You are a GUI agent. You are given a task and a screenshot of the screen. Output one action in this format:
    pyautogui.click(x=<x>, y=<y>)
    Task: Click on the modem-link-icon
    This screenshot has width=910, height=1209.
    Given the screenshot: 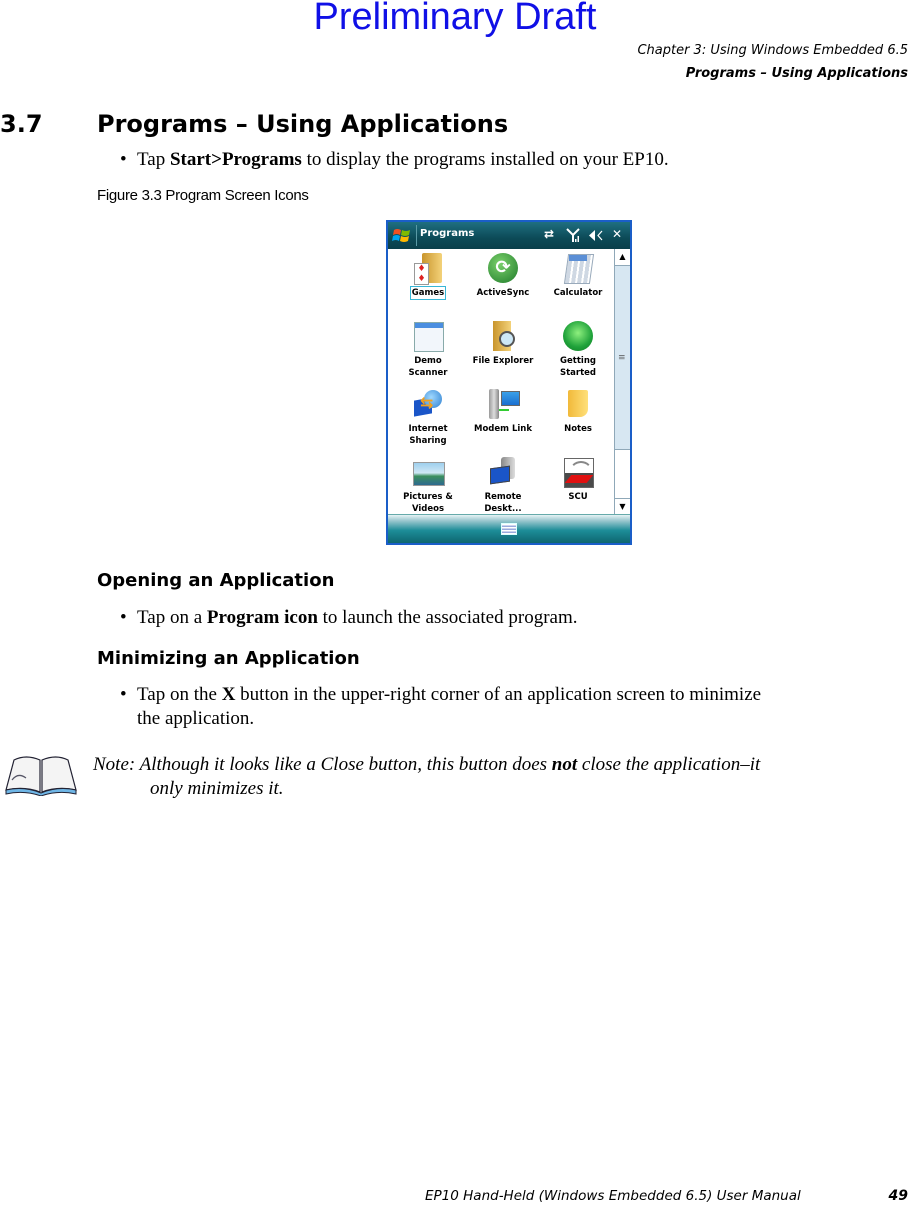 What is the action you would take?
    pyautogui.click(x=503, y=405)
    